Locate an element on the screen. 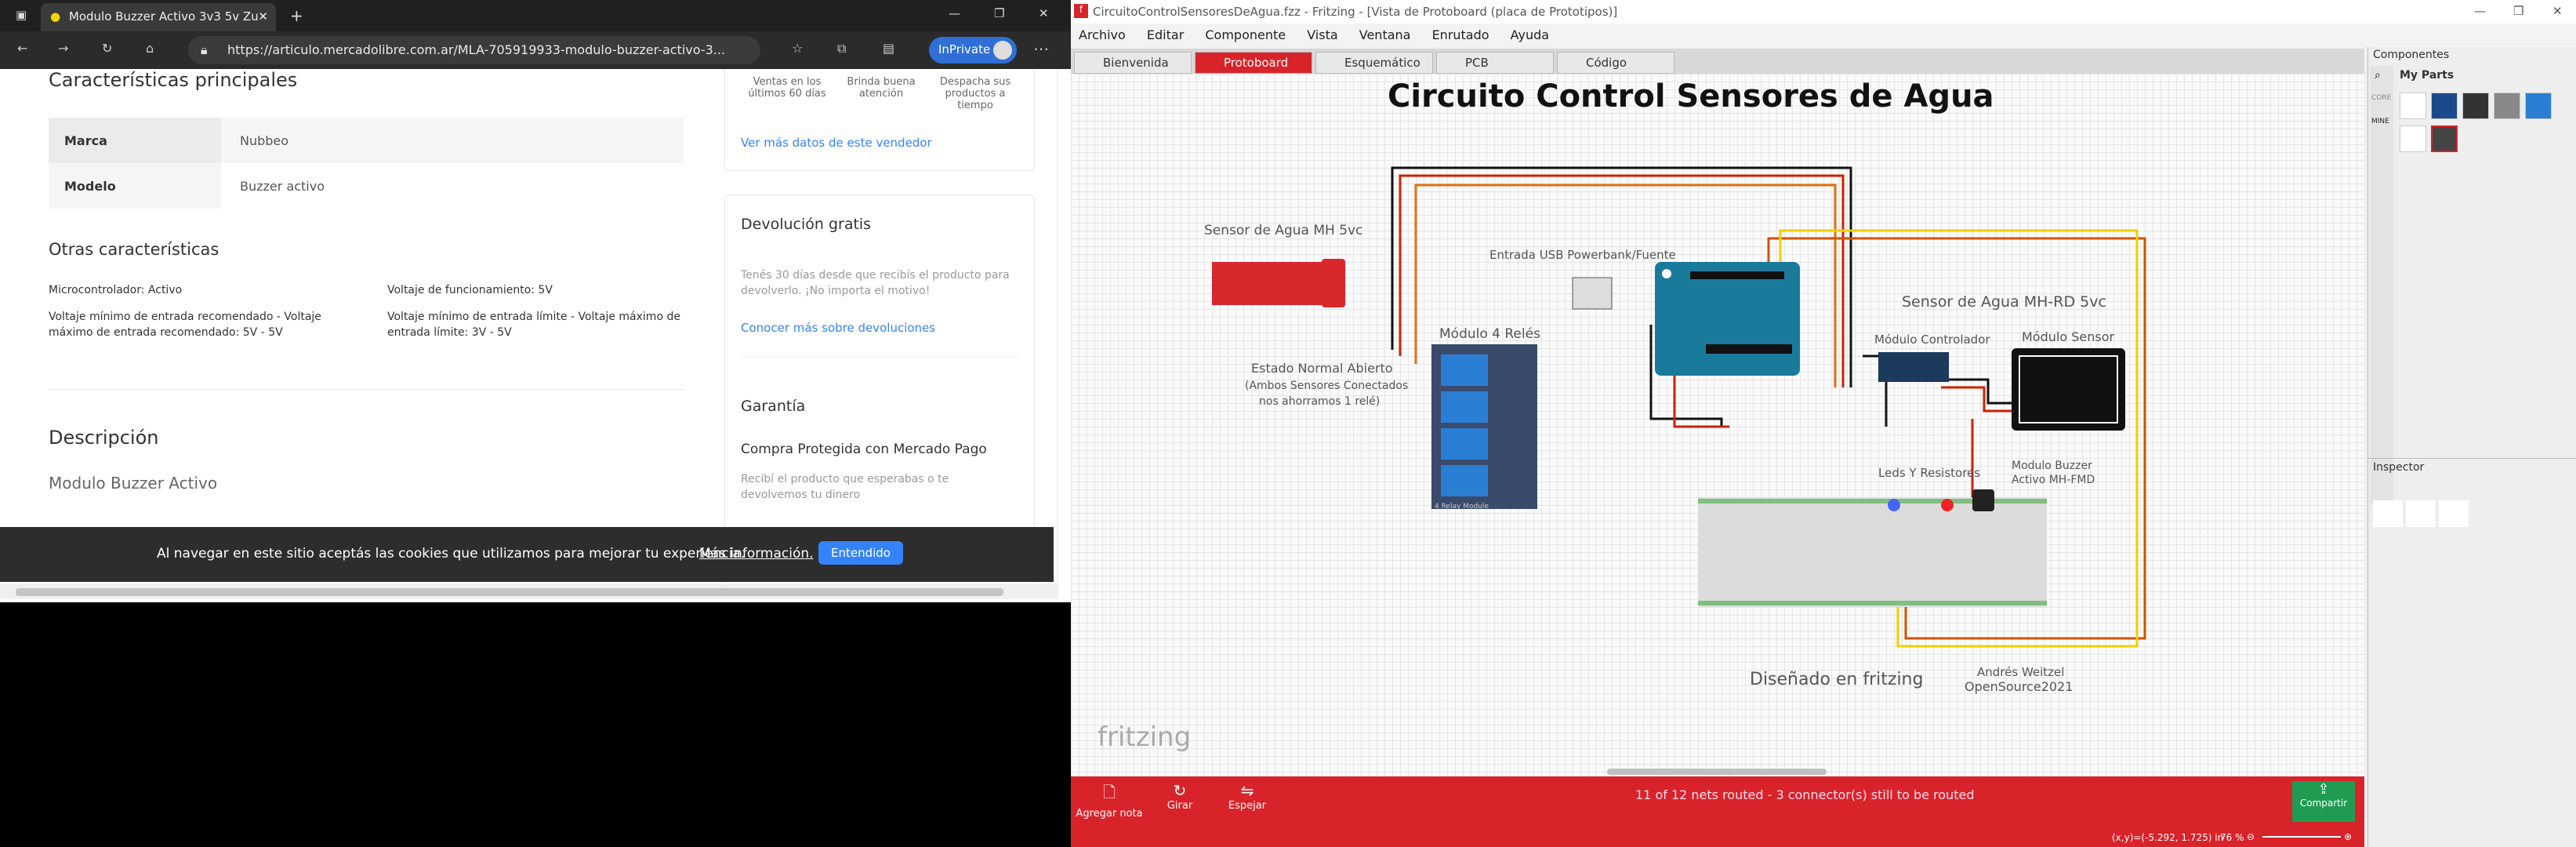 This screenshot has height=847, width=2576. rotate-button: ↻ Girar is located at coordinates (1180, 796).